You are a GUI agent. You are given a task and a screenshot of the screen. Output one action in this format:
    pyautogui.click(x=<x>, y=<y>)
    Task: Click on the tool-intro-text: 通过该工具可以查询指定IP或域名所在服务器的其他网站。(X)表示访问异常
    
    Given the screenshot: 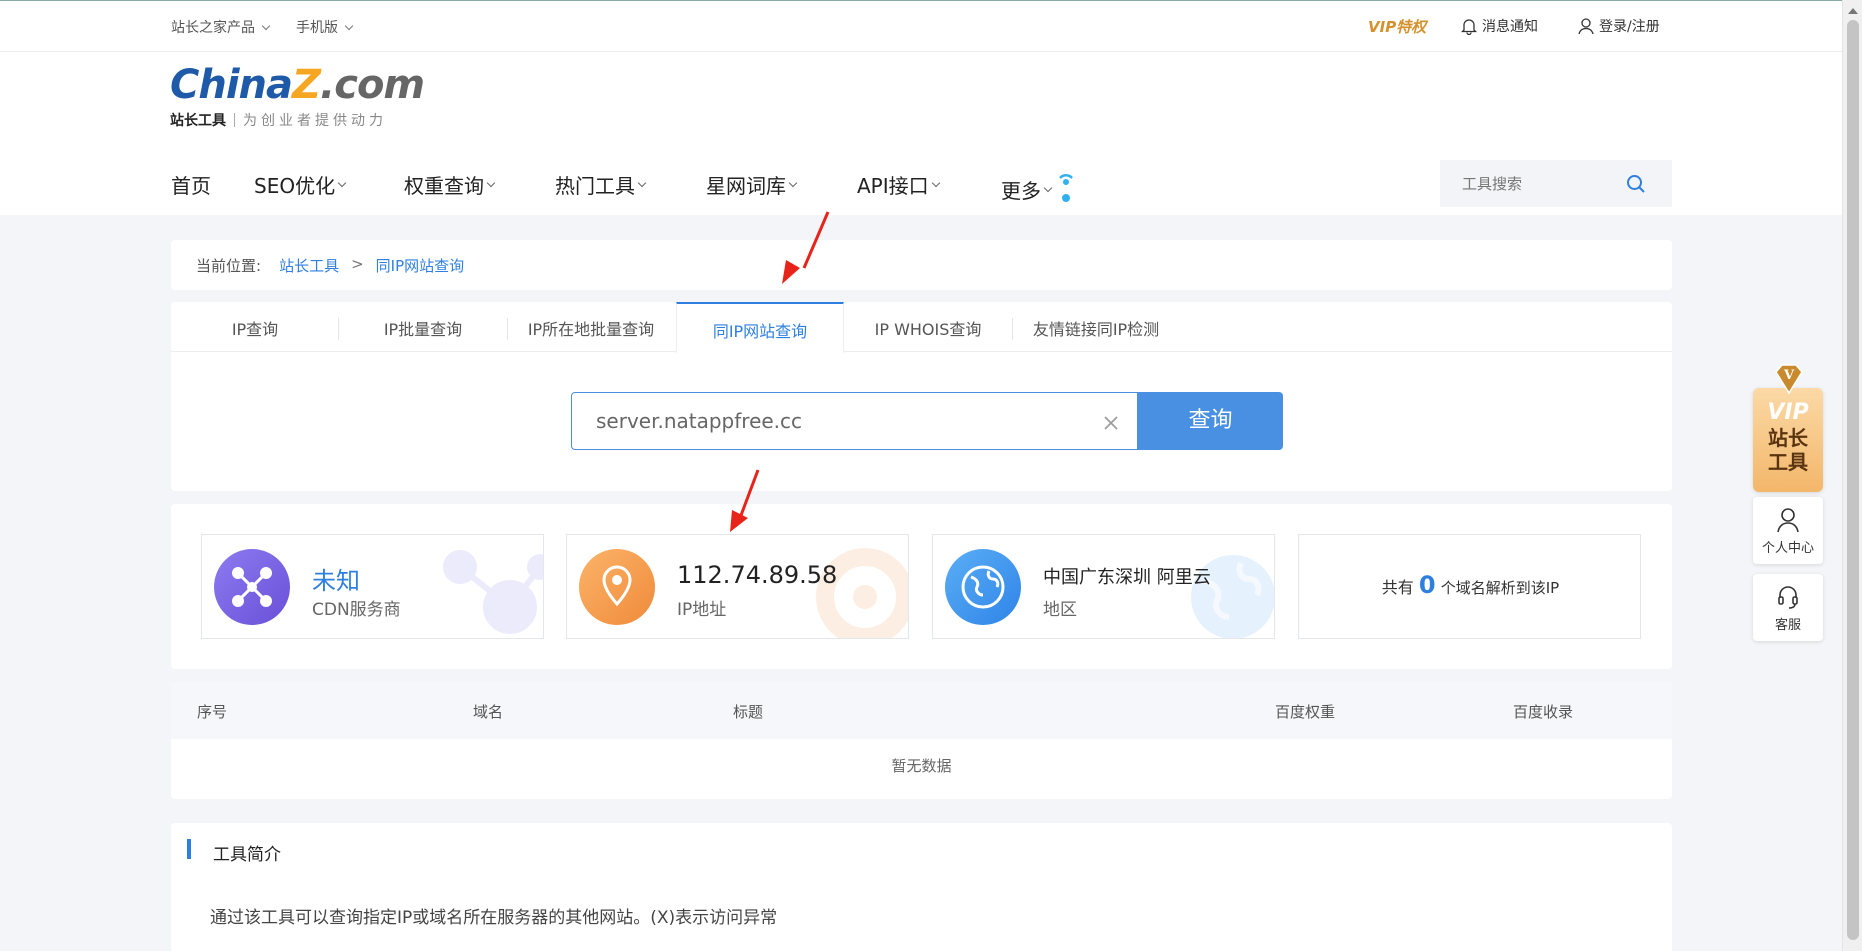 What is the action you would take?
    pyautogui.click(x=494, y=918)
    